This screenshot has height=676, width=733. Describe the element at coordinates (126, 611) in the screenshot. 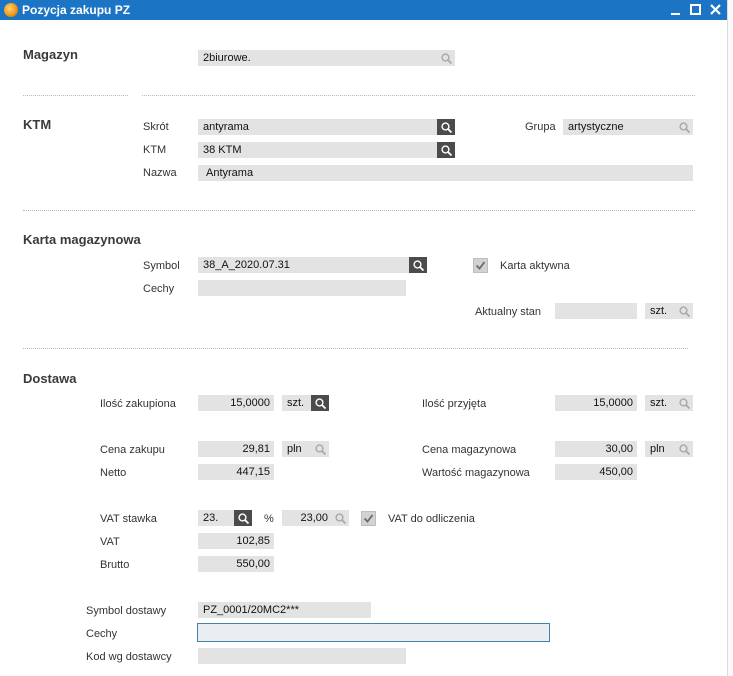

I see `symbol-dostawy-label: Symbol dostawy` at that location.